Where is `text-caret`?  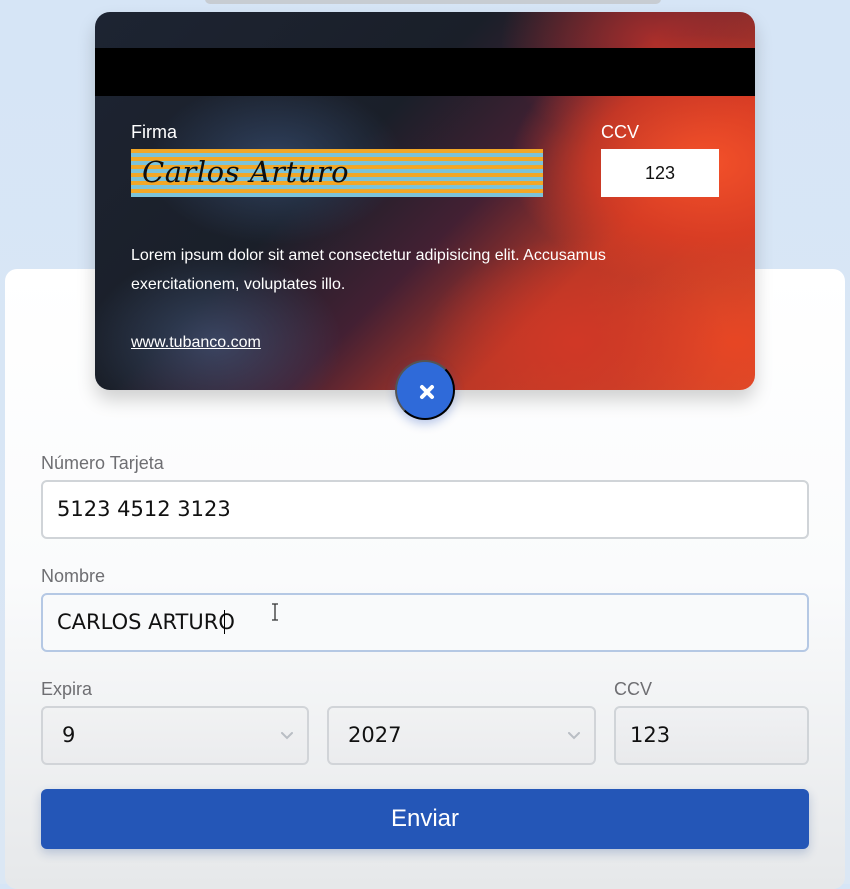
text-caret is located at coordinates (224, 622).